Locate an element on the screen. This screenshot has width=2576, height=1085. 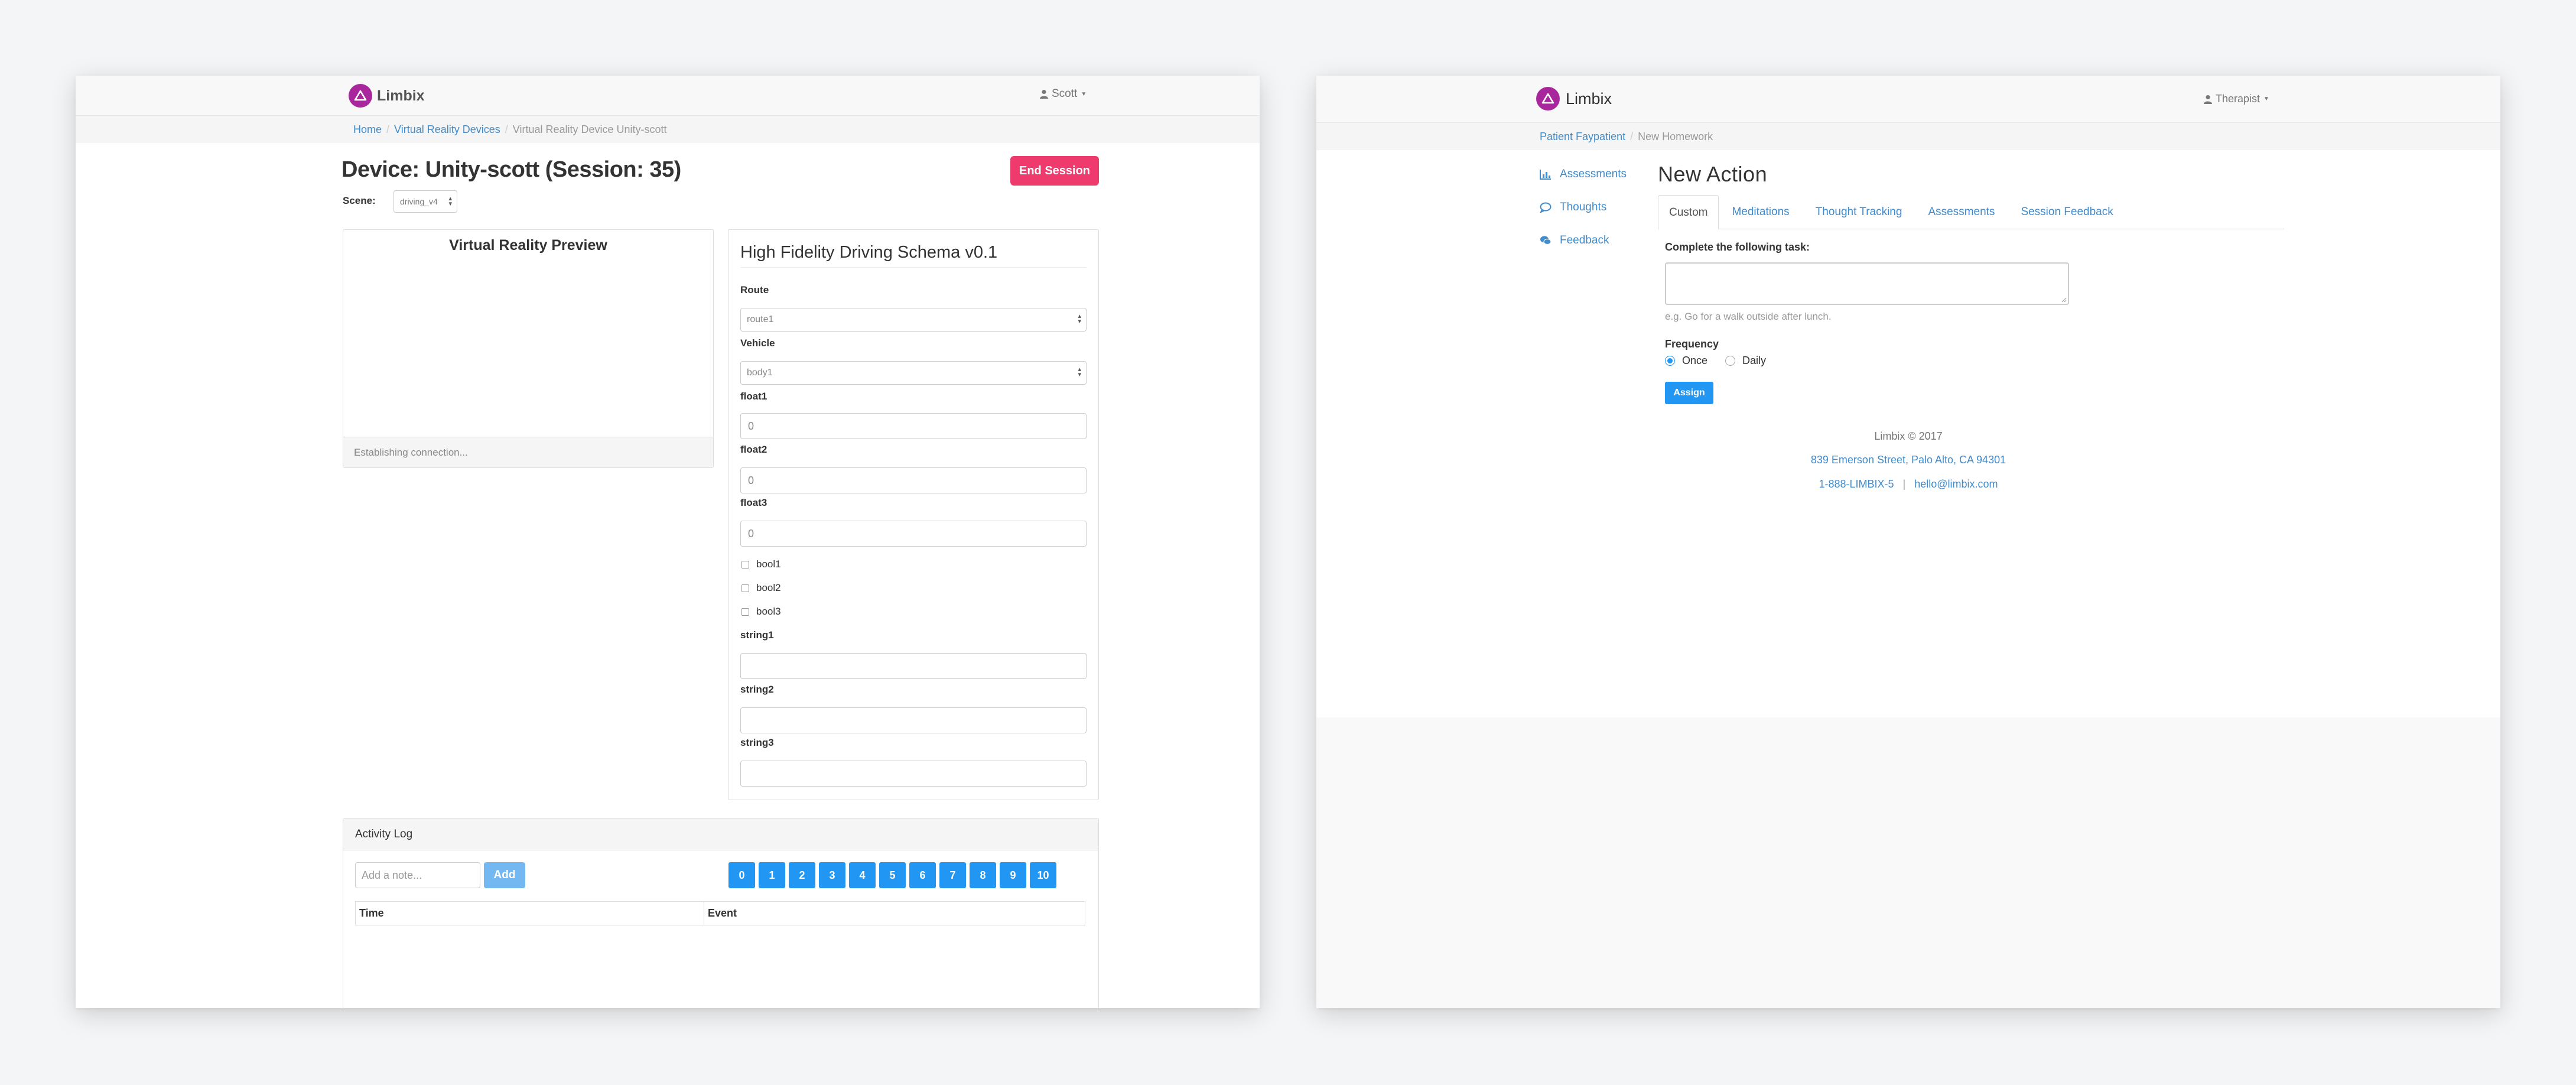
user-name: Therapist is located at coordinates (2238, 99).